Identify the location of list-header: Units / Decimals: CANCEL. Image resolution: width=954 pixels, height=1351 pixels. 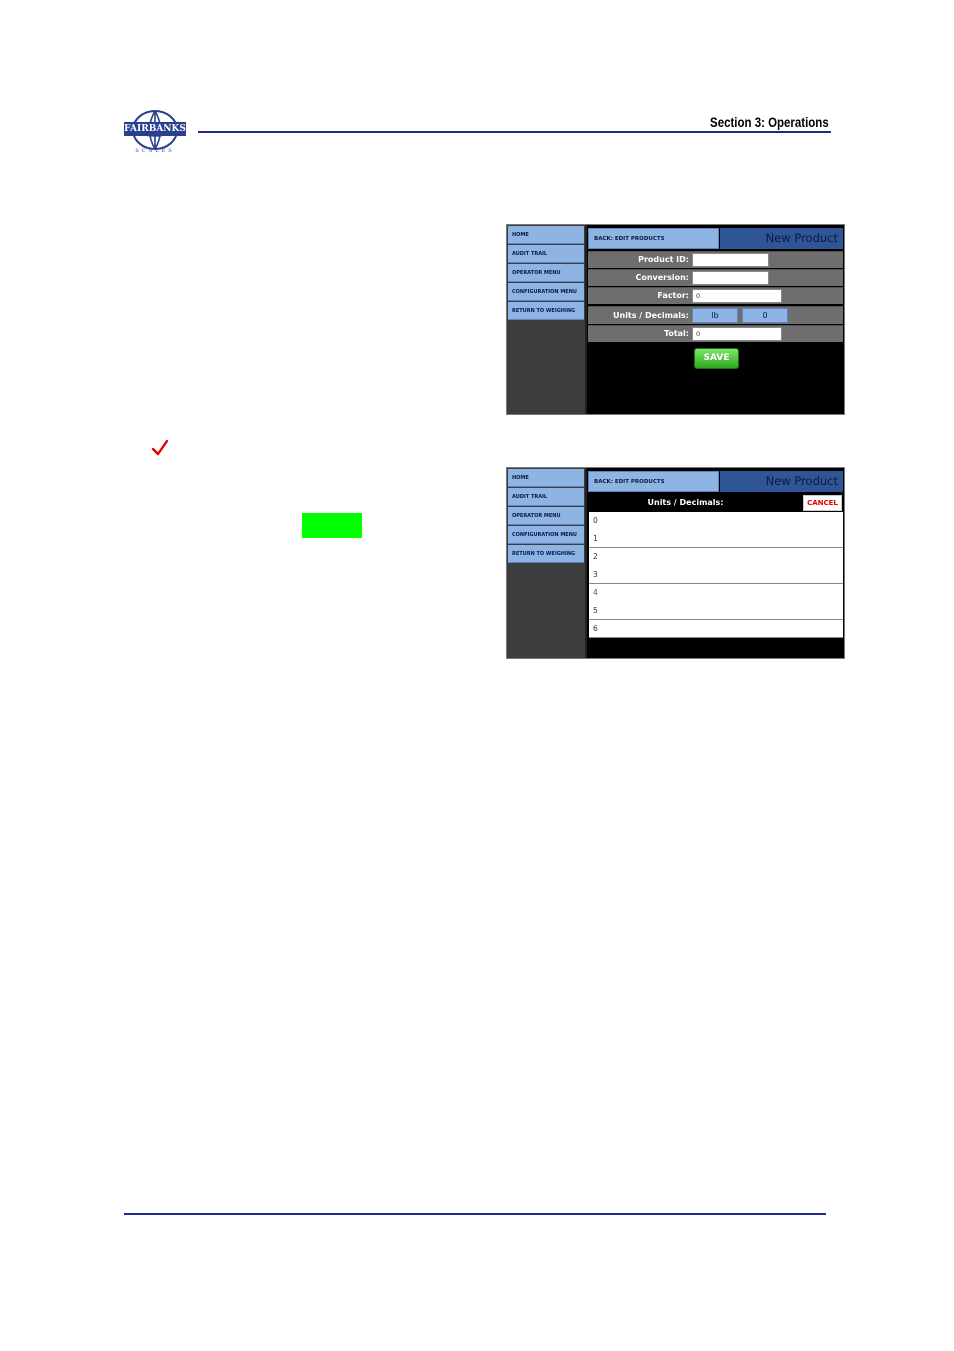
(715, 503).